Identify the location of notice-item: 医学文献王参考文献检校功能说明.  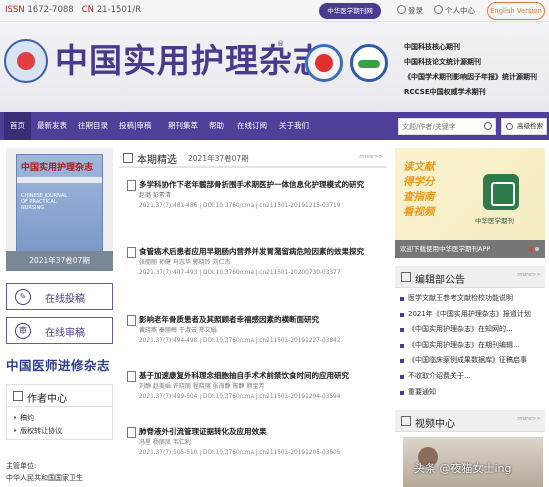
(472, 299).